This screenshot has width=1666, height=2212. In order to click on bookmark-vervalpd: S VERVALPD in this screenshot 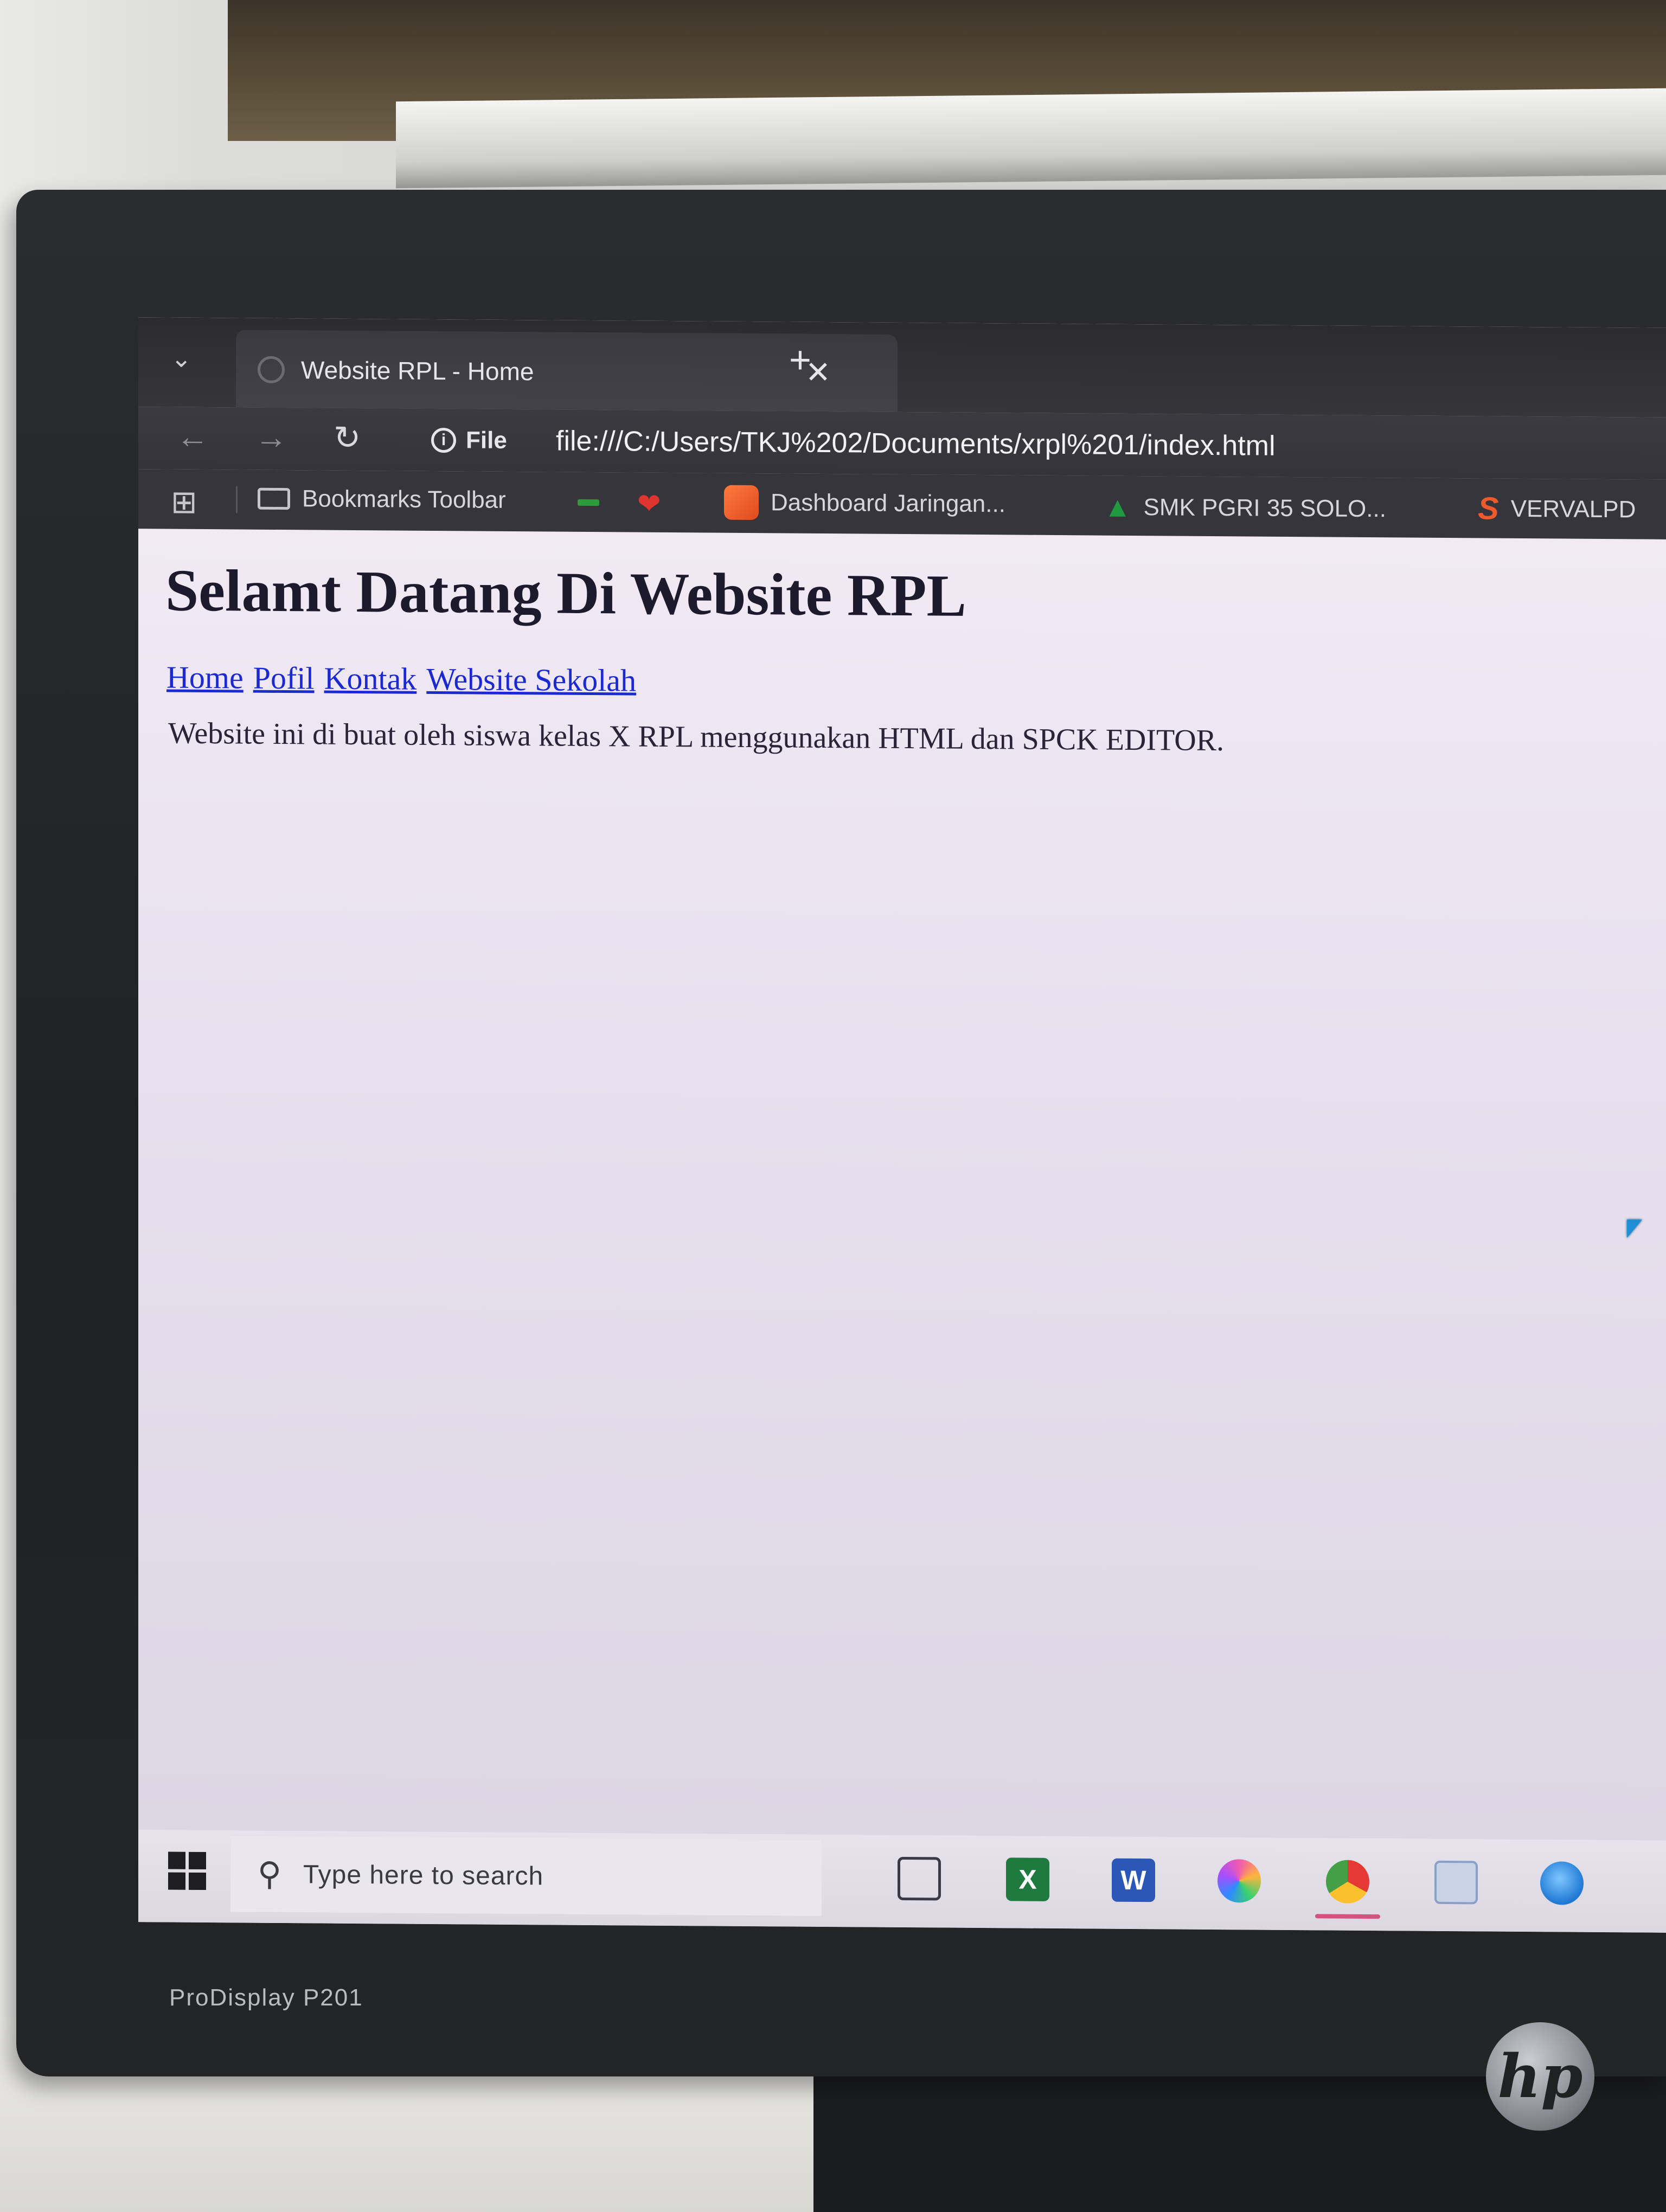, I will do `click(1557, 509)`.